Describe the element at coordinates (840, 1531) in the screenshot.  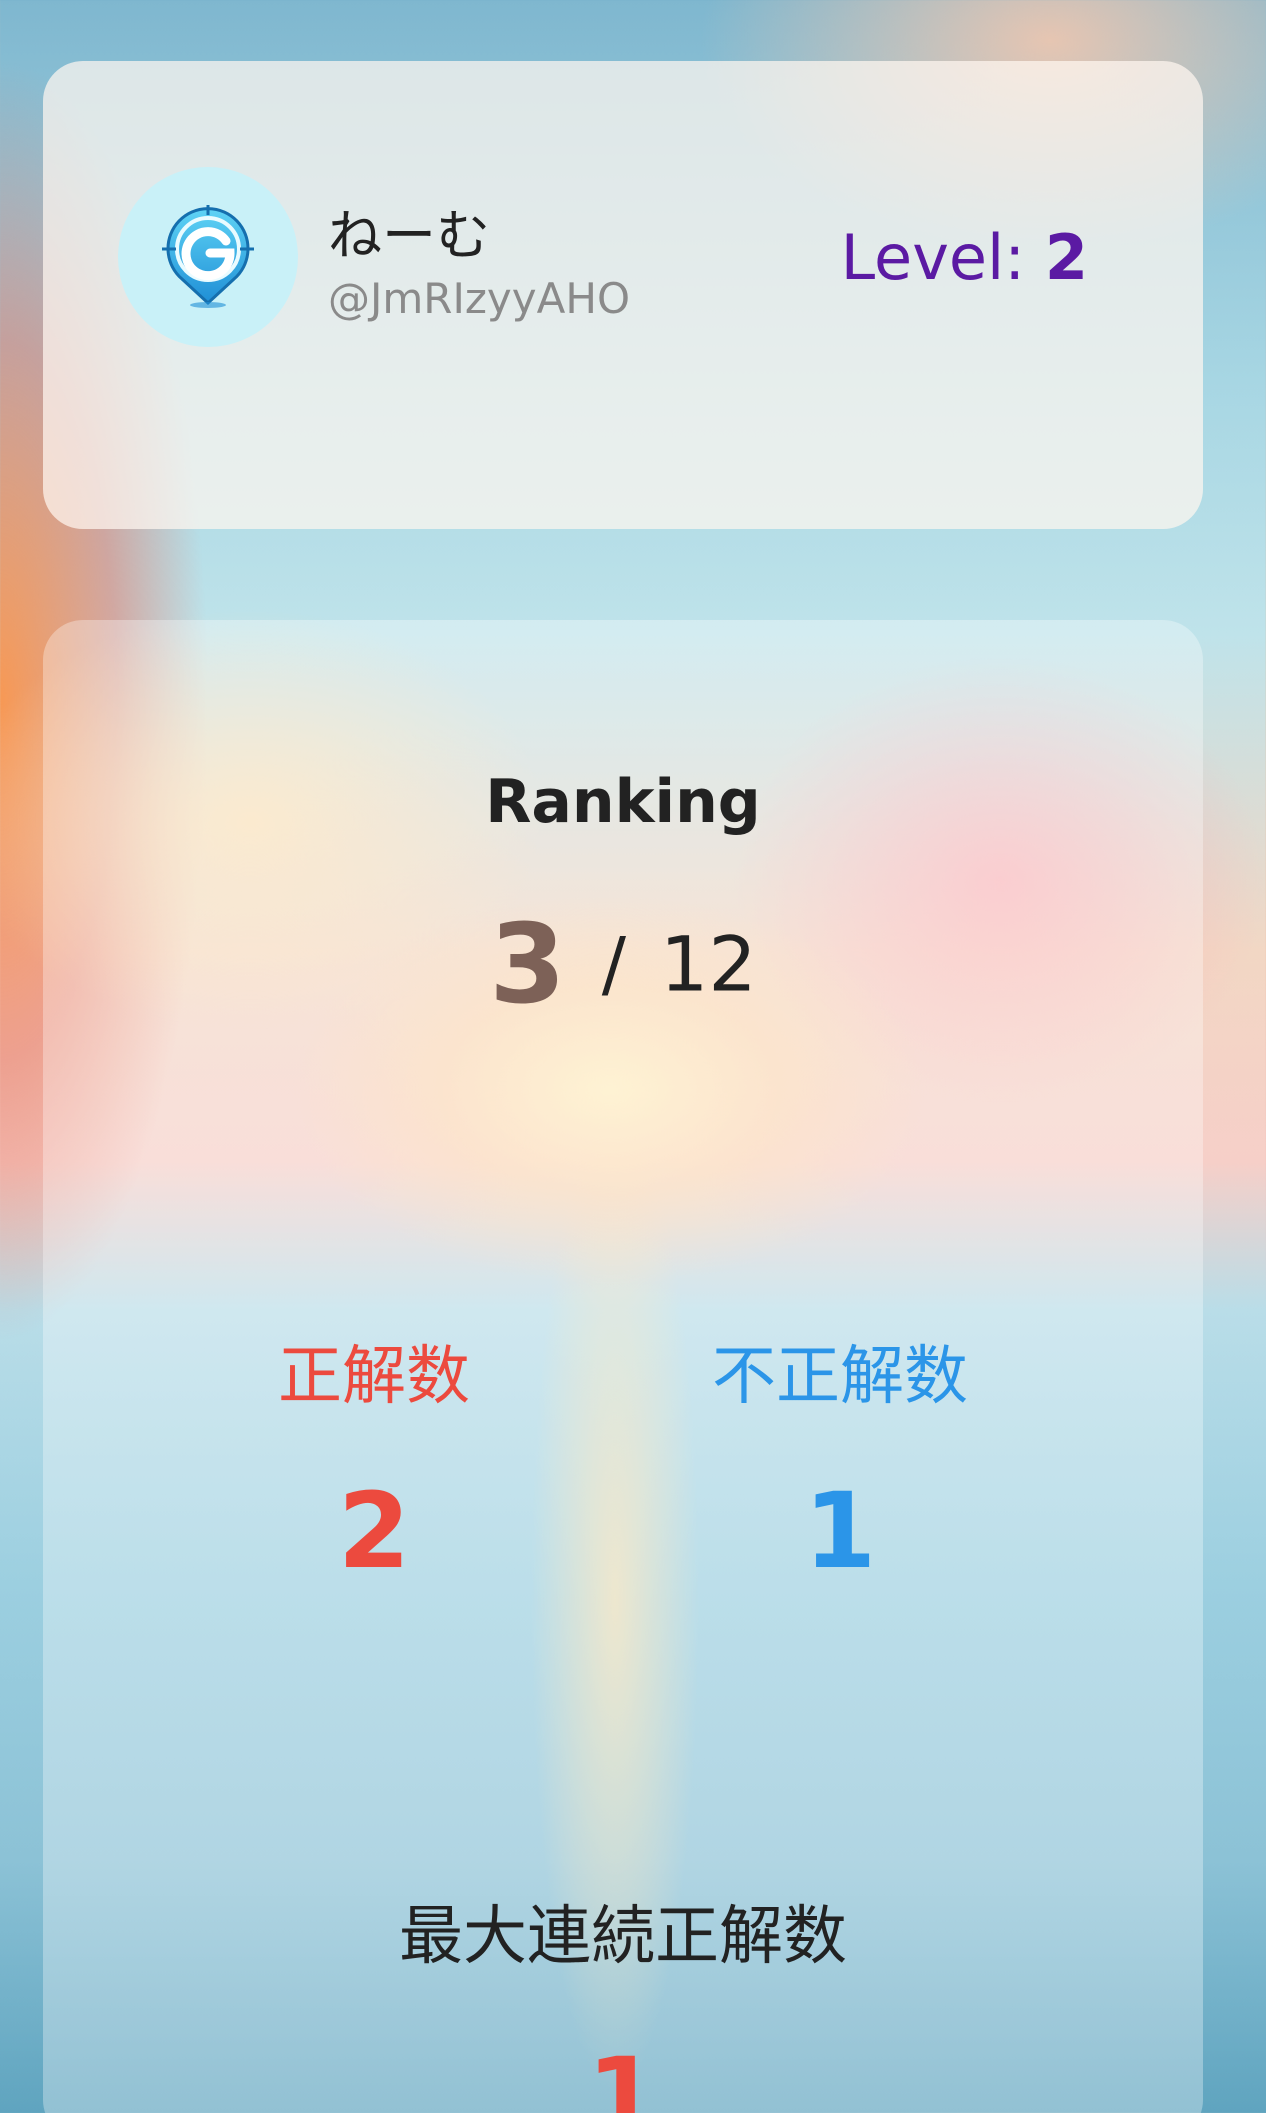
I see `incorrect-count-value: 1` at that location.